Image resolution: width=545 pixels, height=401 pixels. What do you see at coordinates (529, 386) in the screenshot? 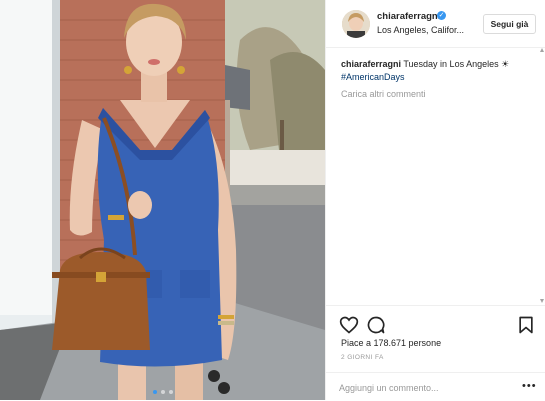
I see `more-options-icon: •••` at bounding box center [529, 386].